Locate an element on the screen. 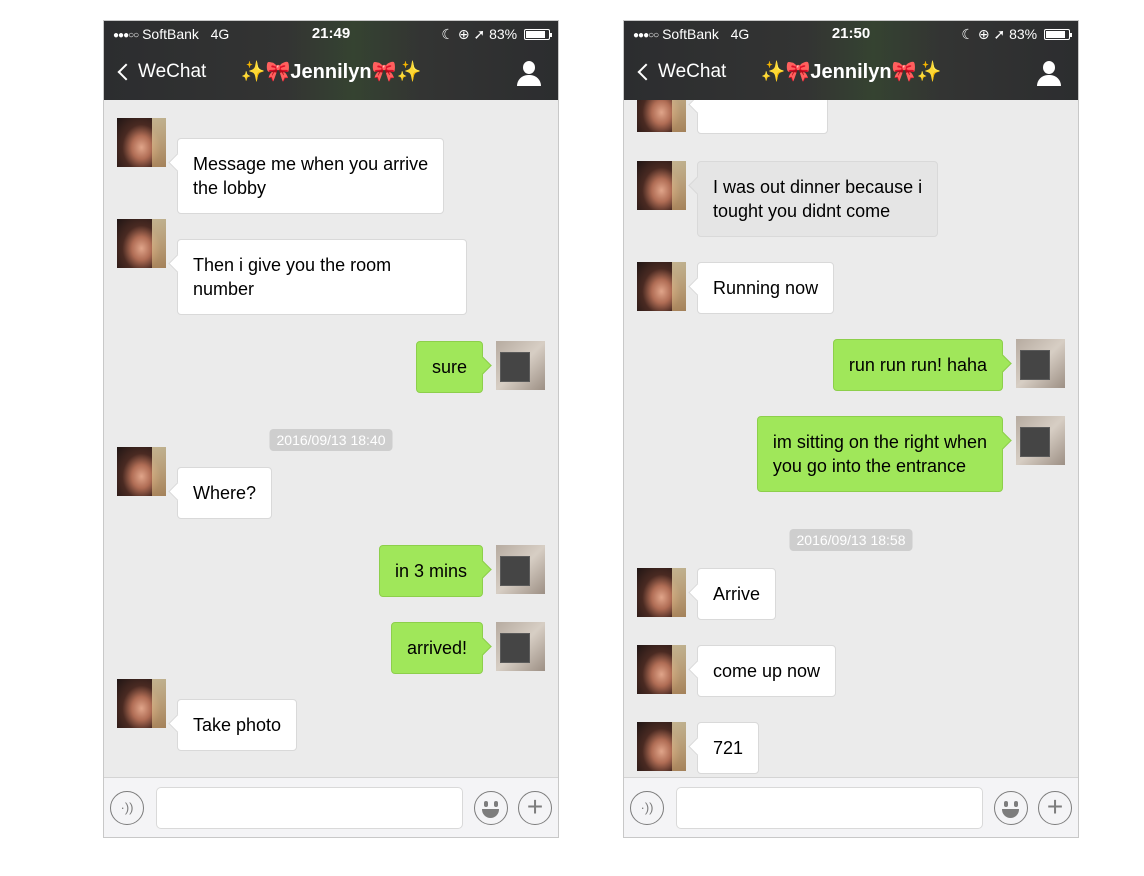 This screenshot has width=1144, height=876. message-line: Arrive is located at coordinates (737, 594).